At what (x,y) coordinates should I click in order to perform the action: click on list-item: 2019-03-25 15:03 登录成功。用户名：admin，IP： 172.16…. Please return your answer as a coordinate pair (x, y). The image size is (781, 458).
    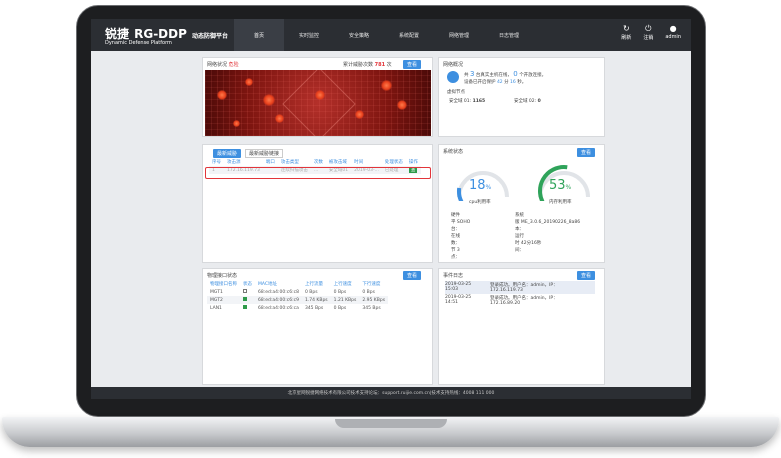
    Looking at the image, I should click on (520, 287).